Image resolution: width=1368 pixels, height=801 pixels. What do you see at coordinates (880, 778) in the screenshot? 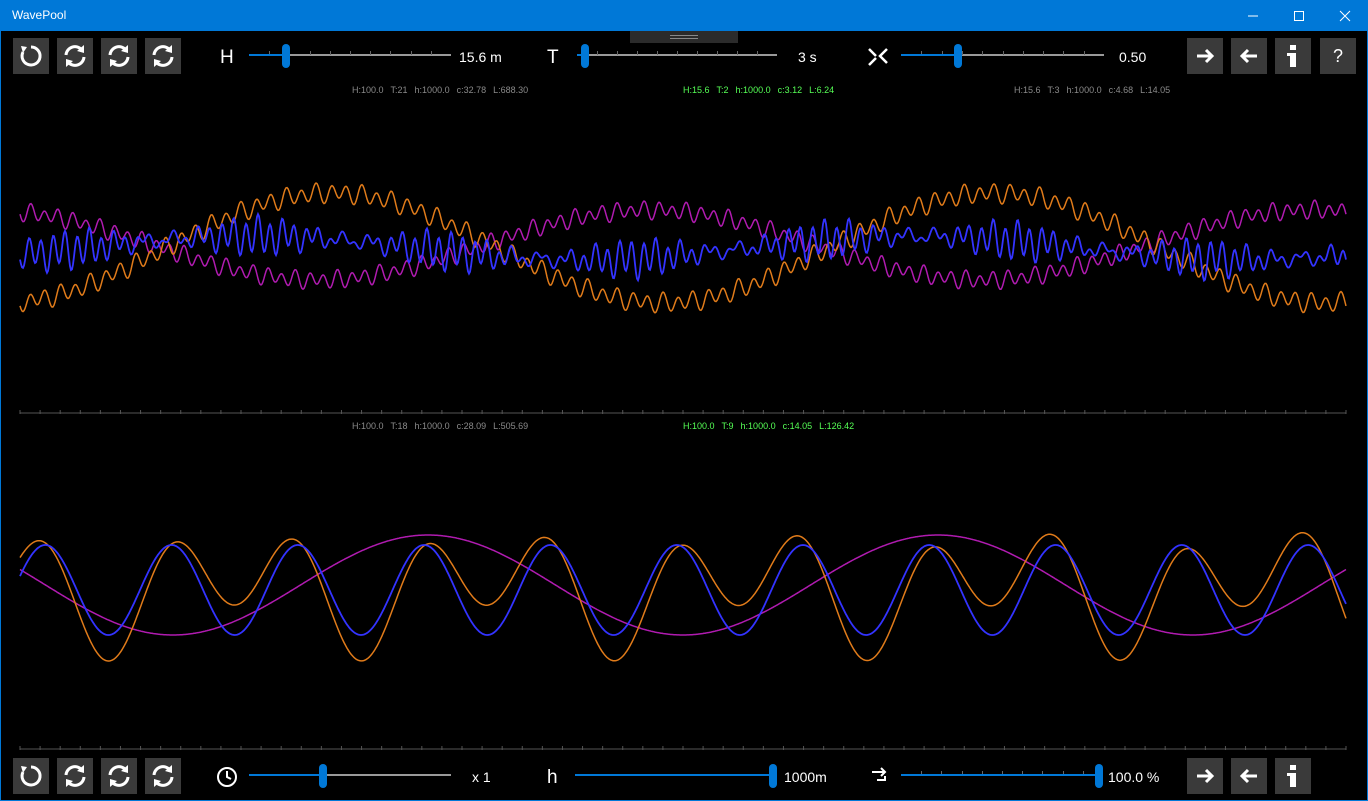
I see `swap-icon` at bounding box center [880, 778].